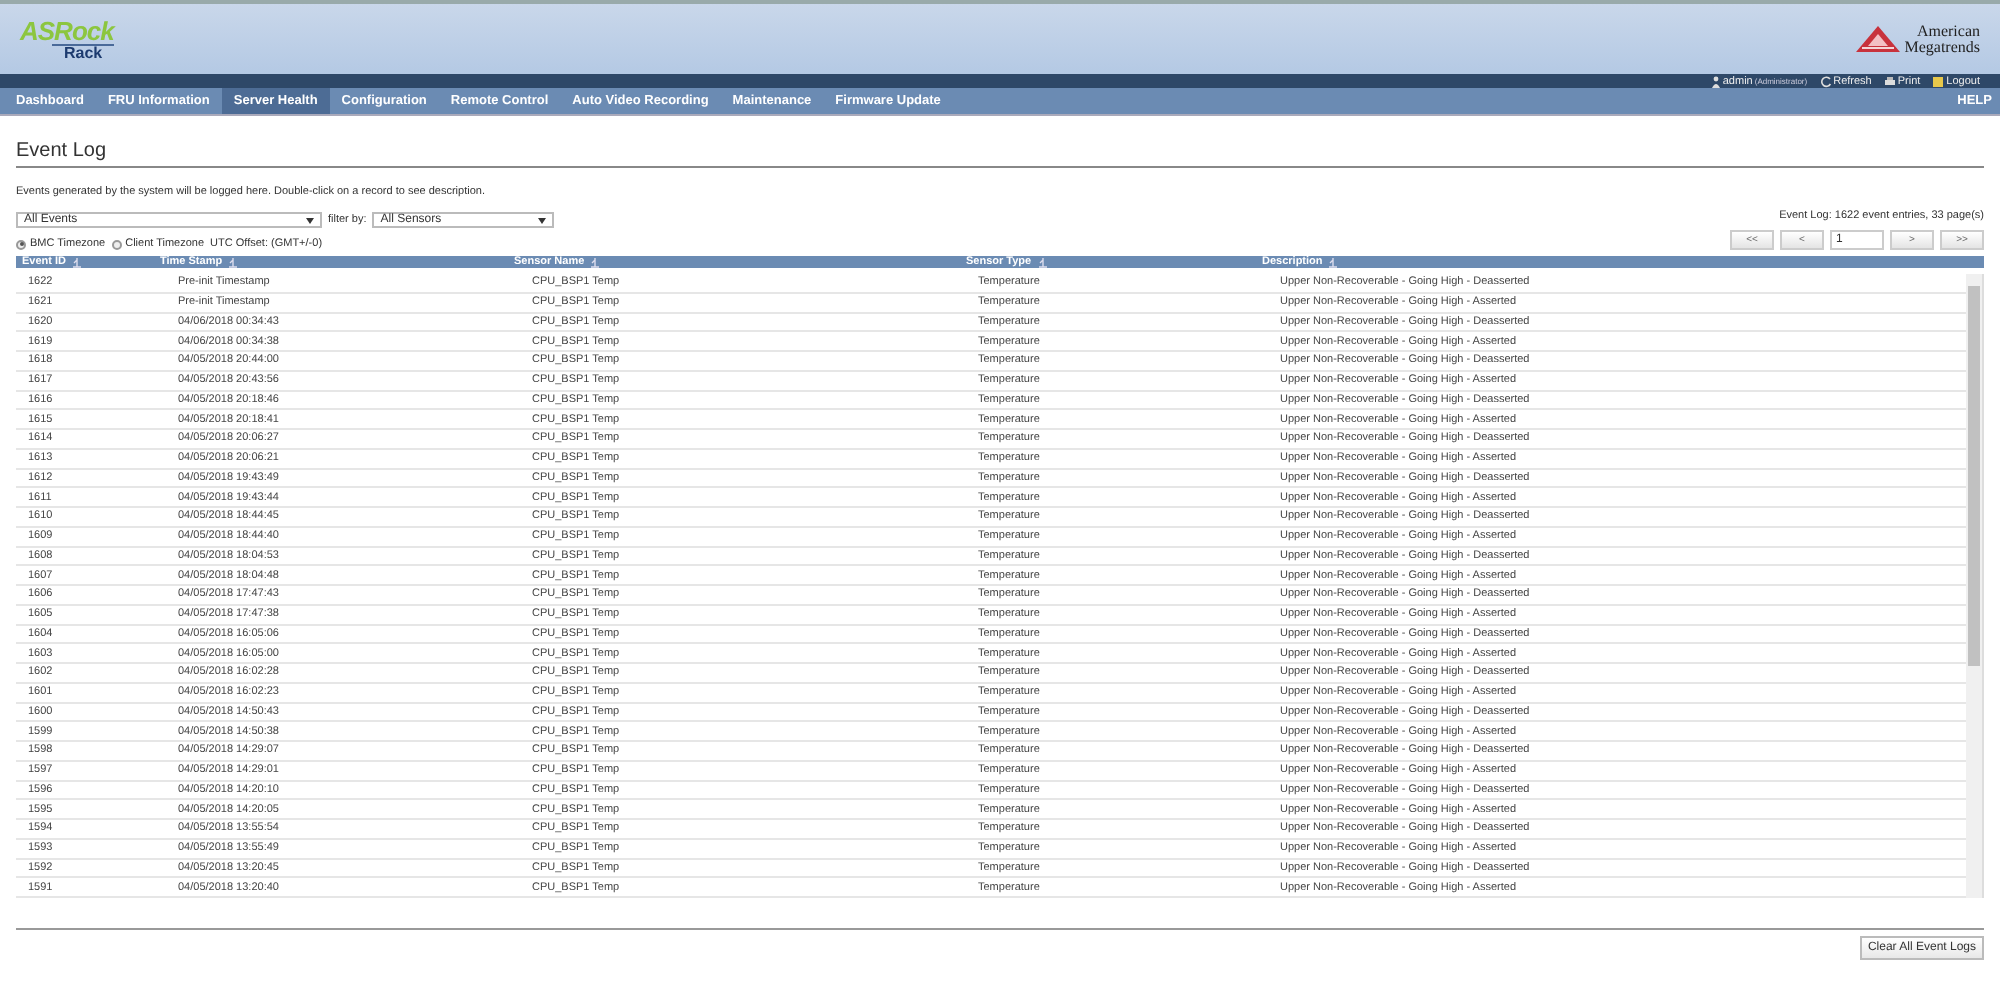  What do you see at coordinates (1825, 81) in the screenshot?
I see `refresh-icon` at bounding box center [1825, 81].